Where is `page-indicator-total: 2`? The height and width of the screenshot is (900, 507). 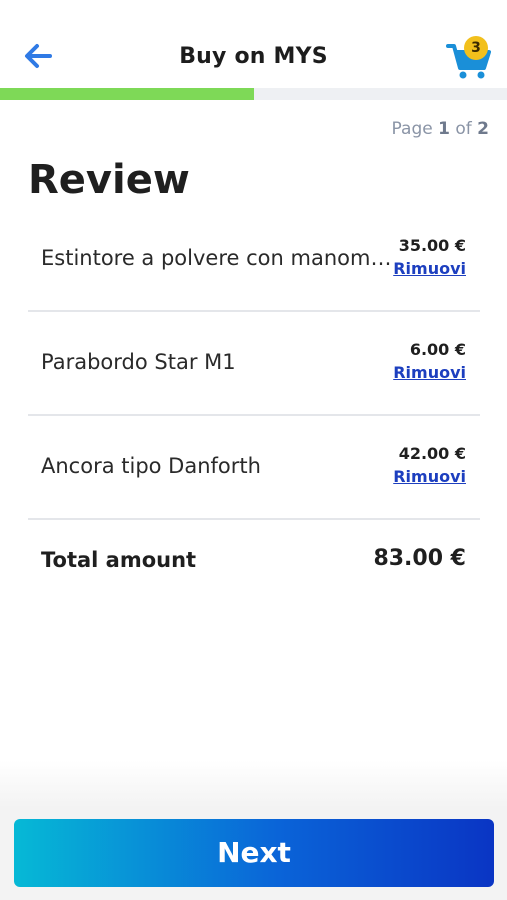
page-indicator-total: 2 is located at coordinates (483, 129).